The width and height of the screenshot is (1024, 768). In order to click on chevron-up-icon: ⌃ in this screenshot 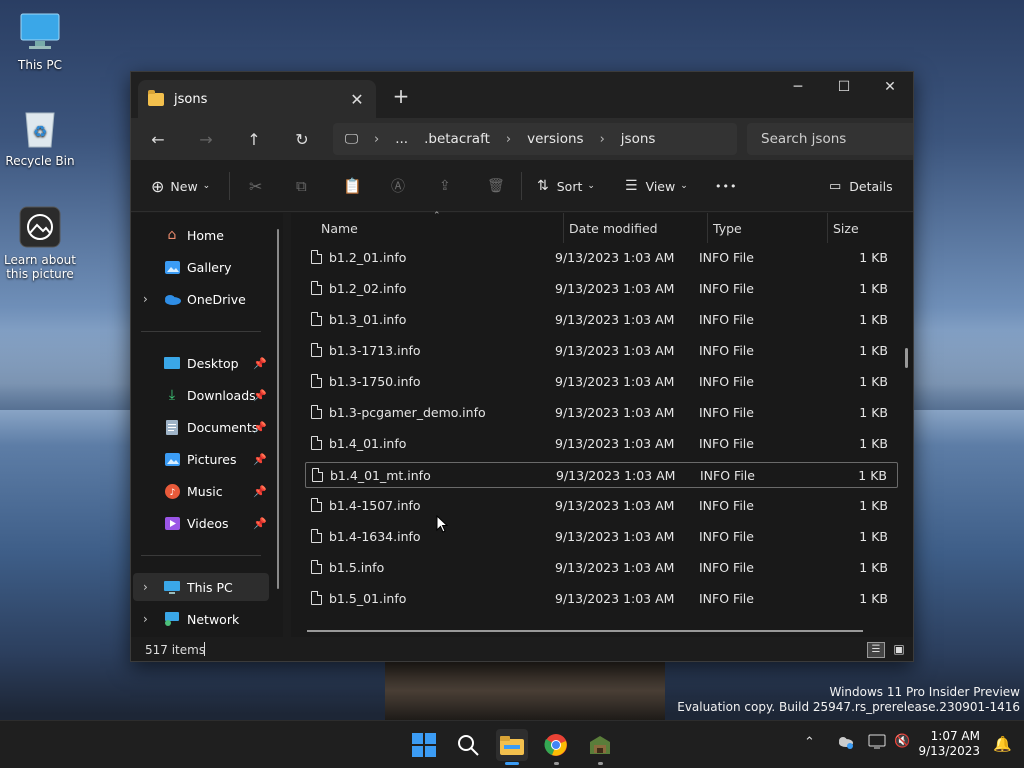, I will do `click(809, 742)`.